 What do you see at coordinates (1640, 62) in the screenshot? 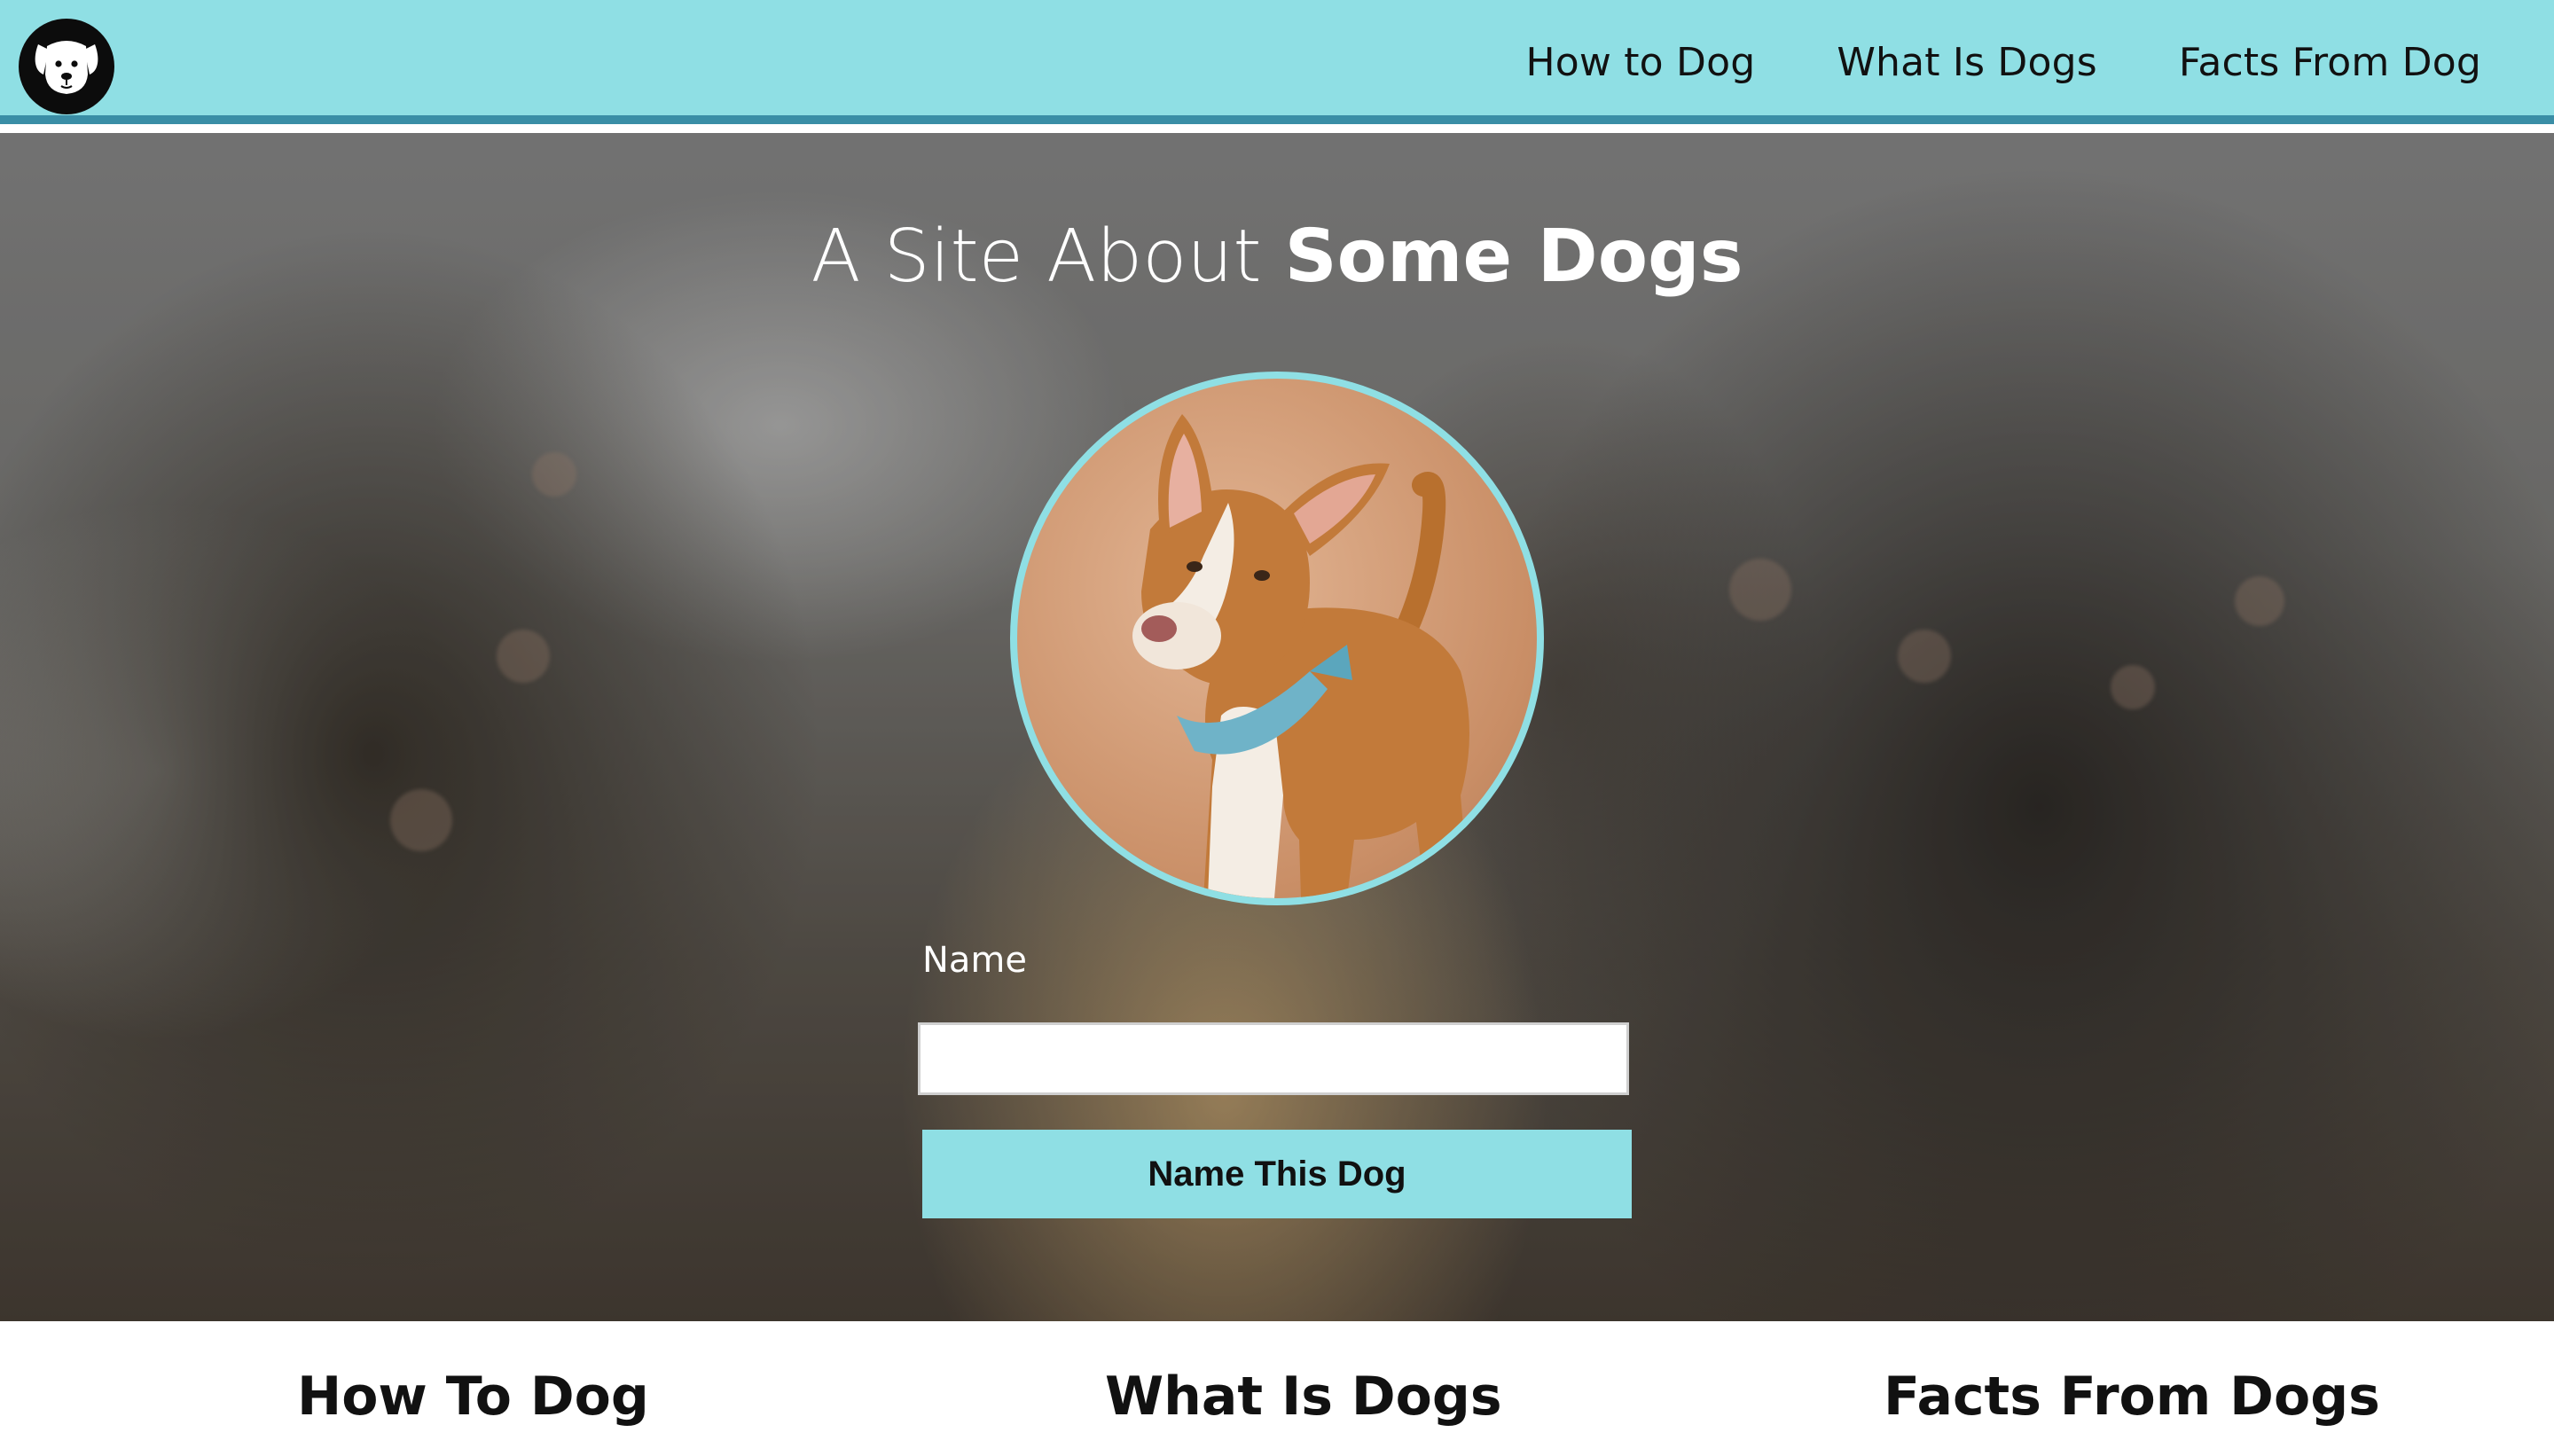
I see `nav-link-how-to-dog: How to Dog` at bounding box center [1640, 62].